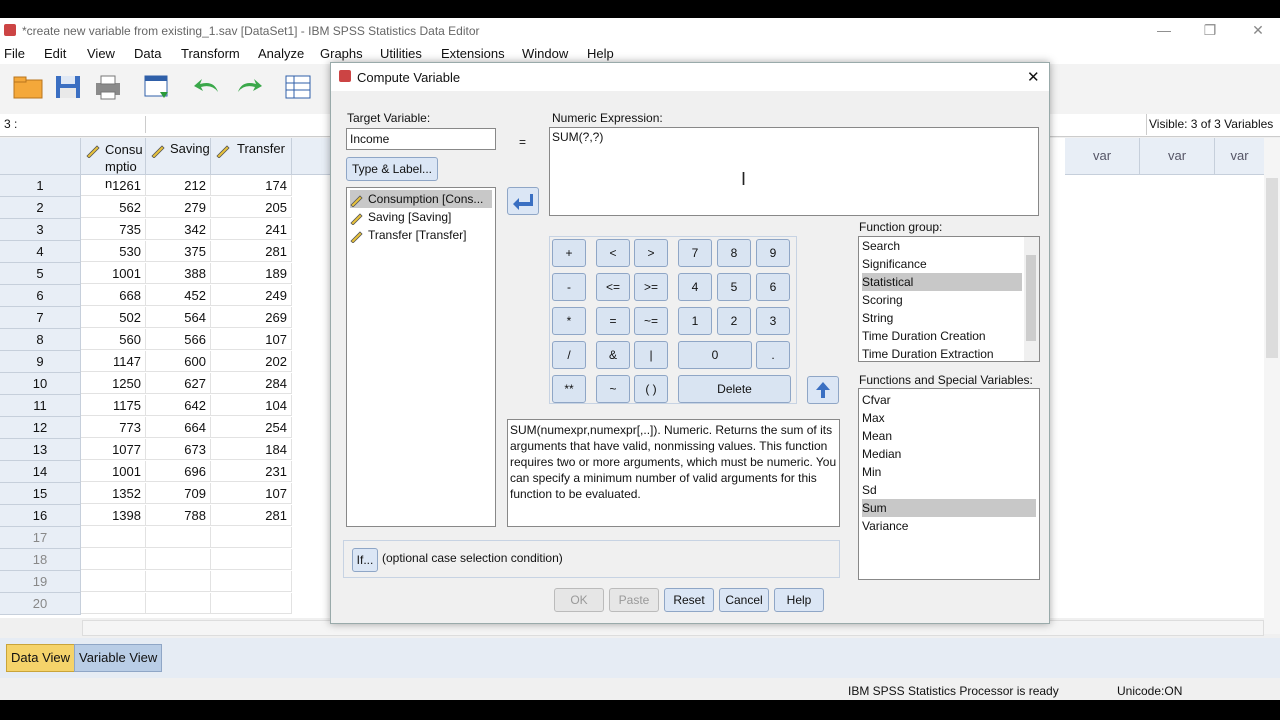  What do you see at coordinates (613, 253) in the screenshot?
I see `key-less-than: <` at bounding box center [613, 253].